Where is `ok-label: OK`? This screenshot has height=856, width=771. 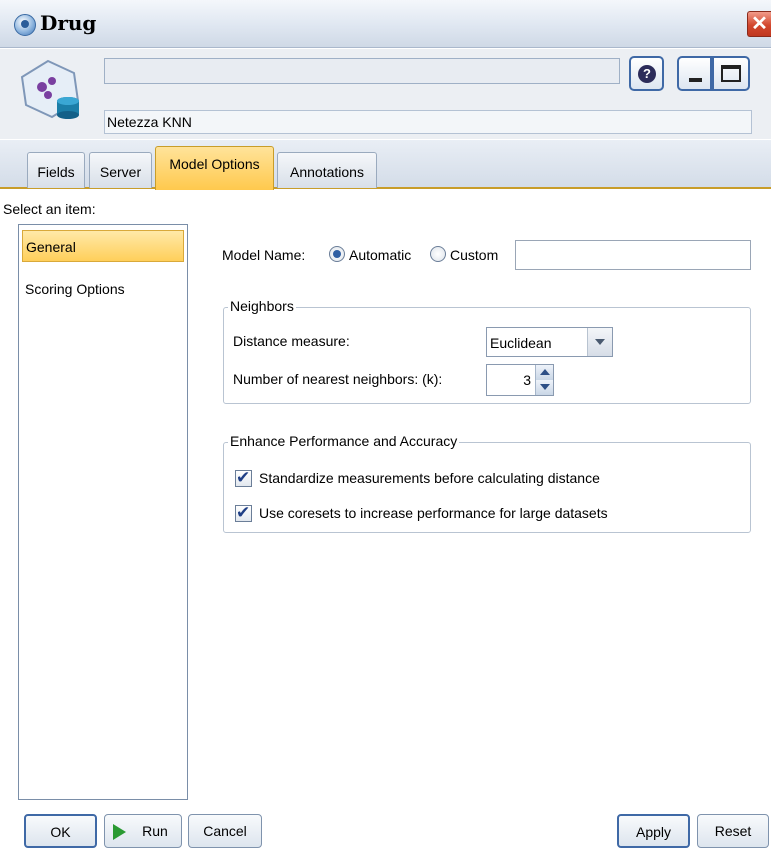 ok-label: OK is located at coordinates (60, 832).